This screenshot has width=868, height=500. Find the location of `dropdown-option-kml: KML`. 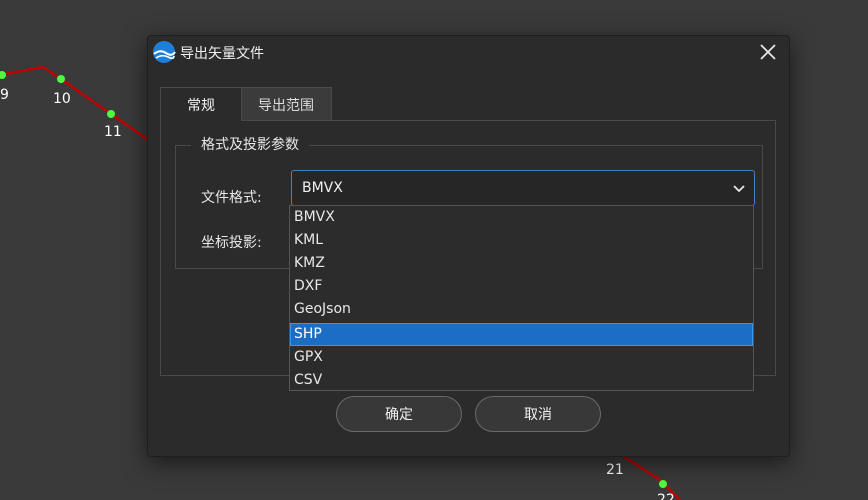

dropdown-option-kml: KML is located at coordinates (521, 240).